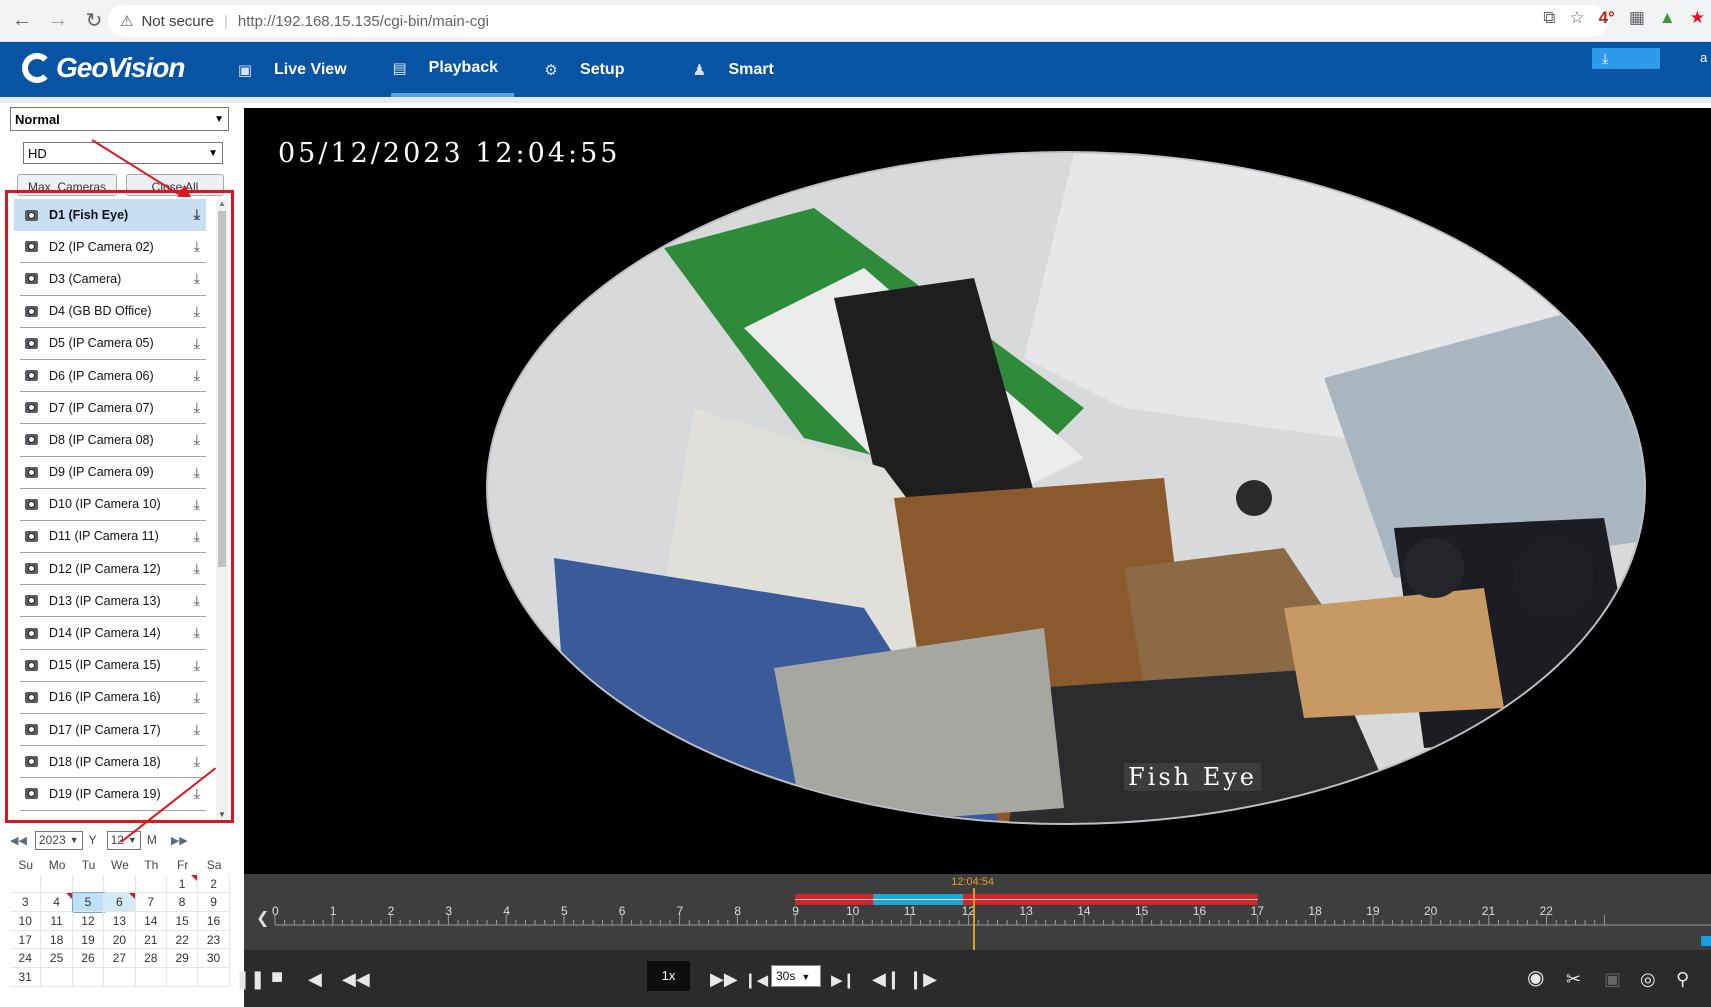 The image size is (1711, 1007). I want to click on calendar-day: 13, so click(120, 921).